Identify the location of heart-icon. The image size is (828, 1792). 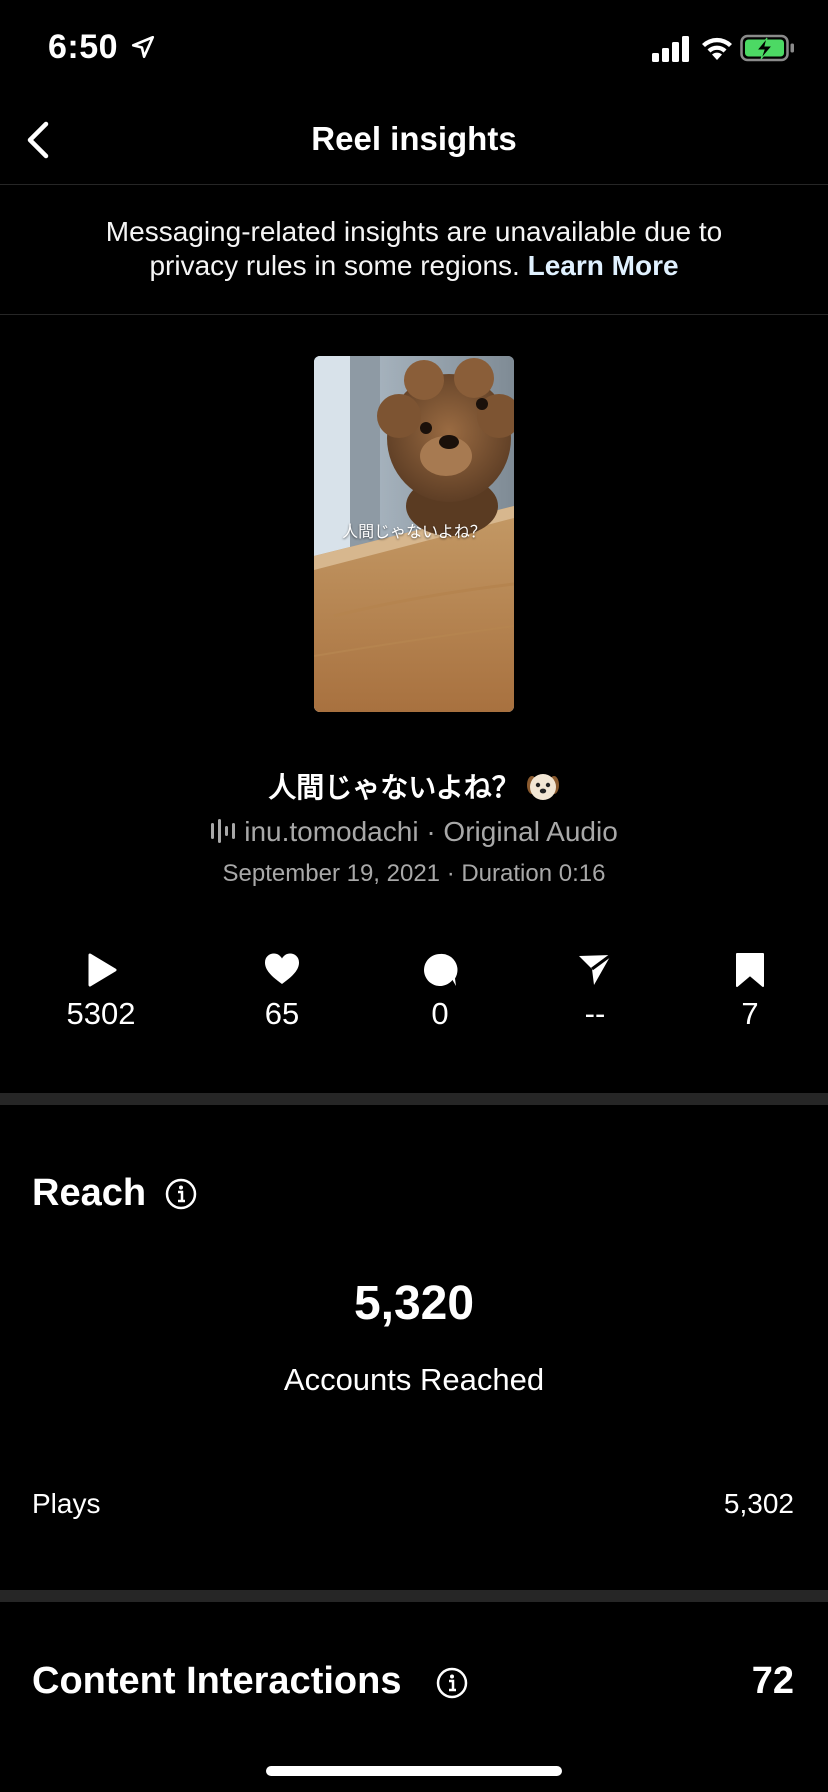
(282, 968).